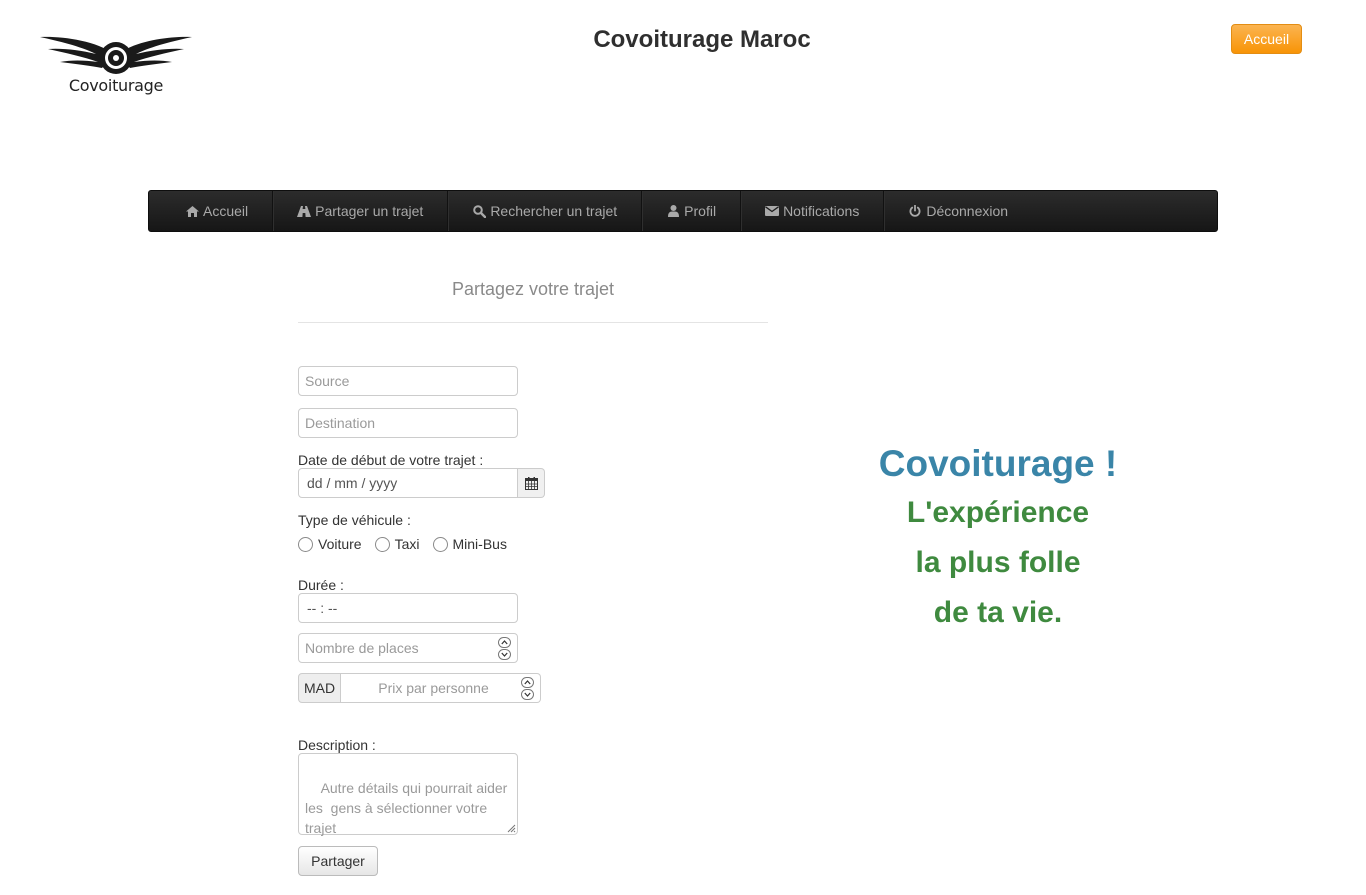 This screenshot has height=895, width=1366. What do you see at coordinates (408, 423) in the screenshot?
I see `destination-input` at bounding box center [408, 423].